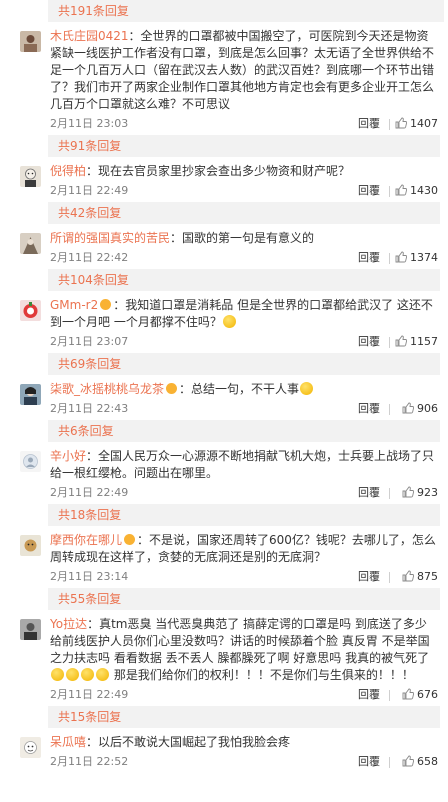 The image size is (448, 802). Describe the element at coordinates (244, 191) in the screenshot. I see `comment-meta: 2月11日 22:49 回覆 1430` at that location.